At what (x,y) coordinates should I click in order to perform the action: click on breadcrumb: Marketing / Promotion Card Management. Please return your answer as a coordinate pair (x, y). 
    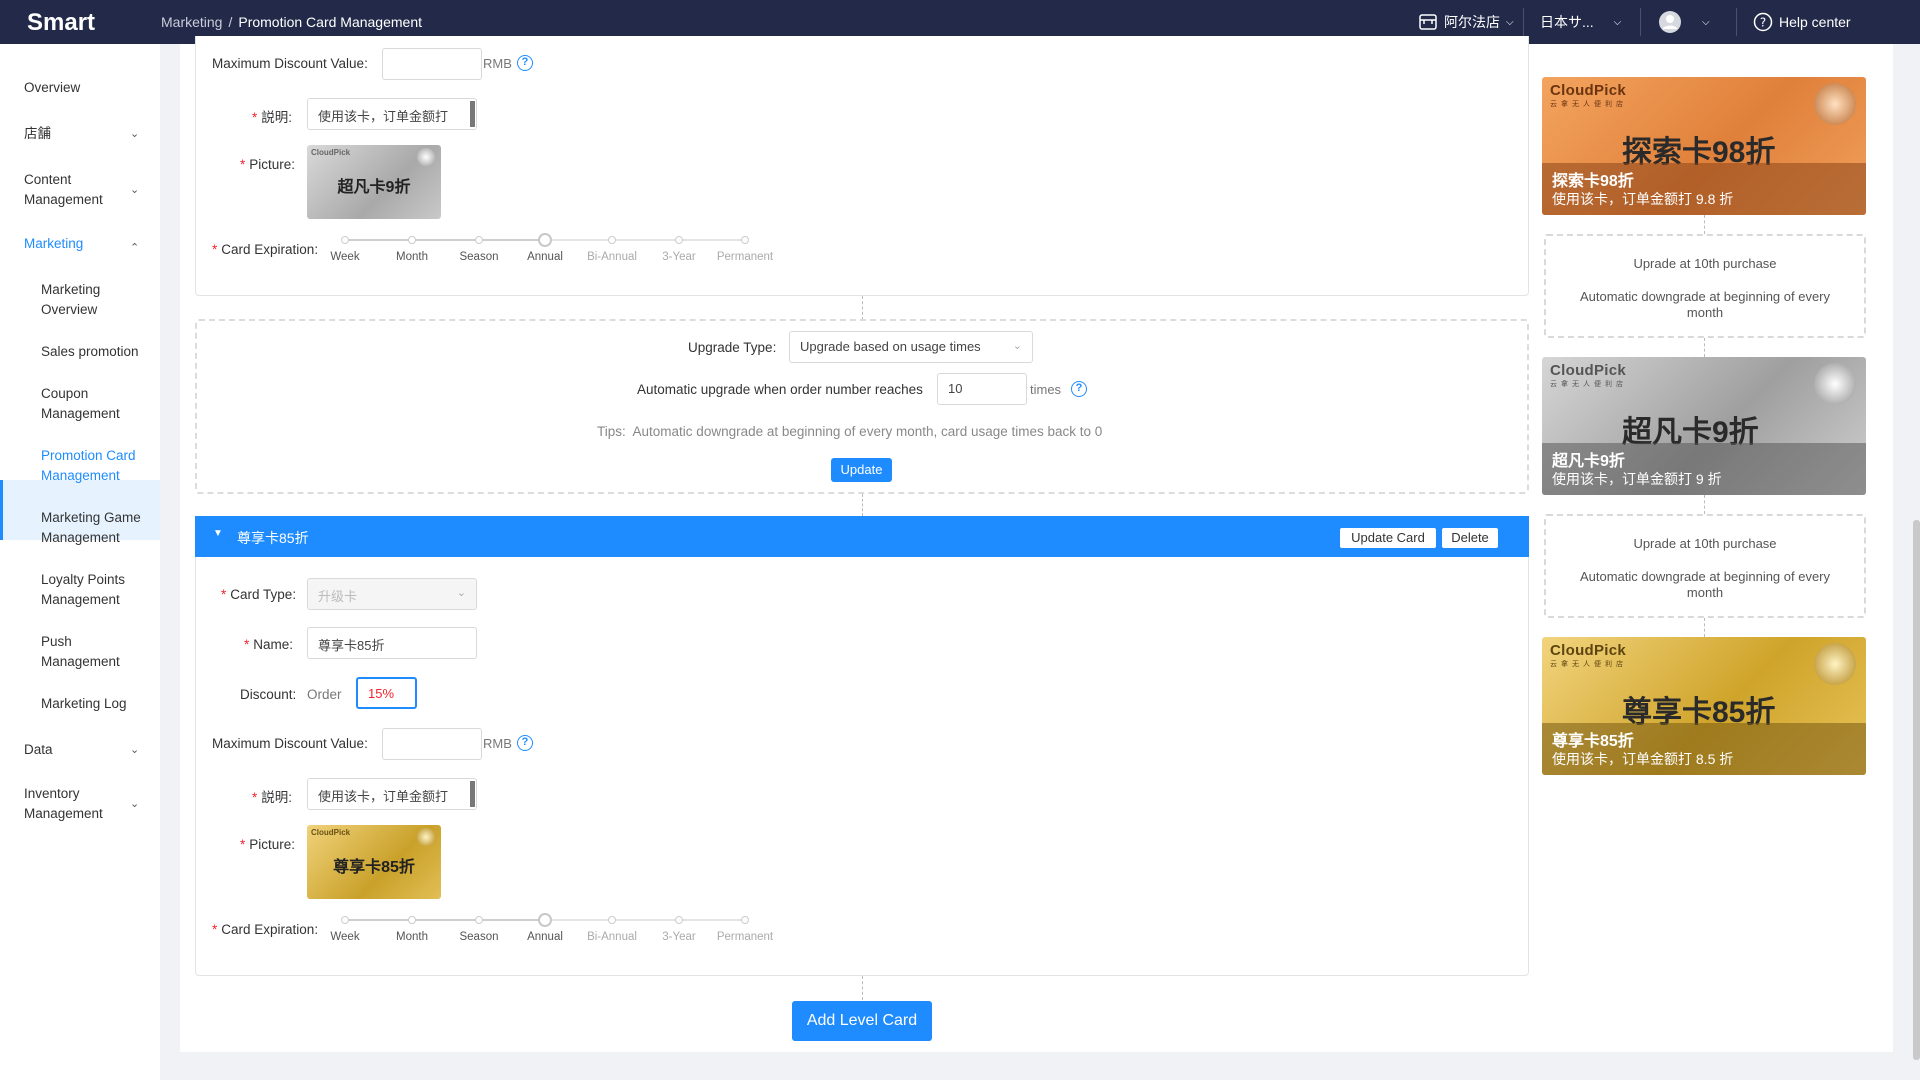
    Looking at the image, I should click on (291, 22).